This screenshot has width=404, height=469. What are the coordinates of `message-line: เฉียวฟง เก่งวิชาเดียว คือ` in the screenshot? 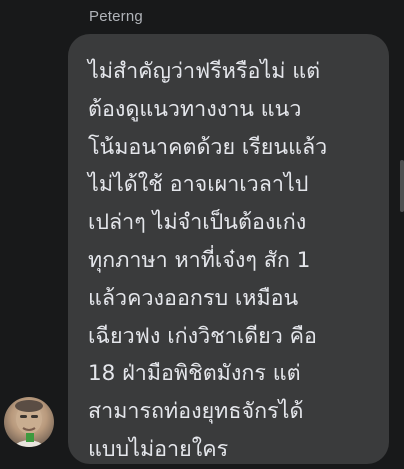 It's located at (202, 336).